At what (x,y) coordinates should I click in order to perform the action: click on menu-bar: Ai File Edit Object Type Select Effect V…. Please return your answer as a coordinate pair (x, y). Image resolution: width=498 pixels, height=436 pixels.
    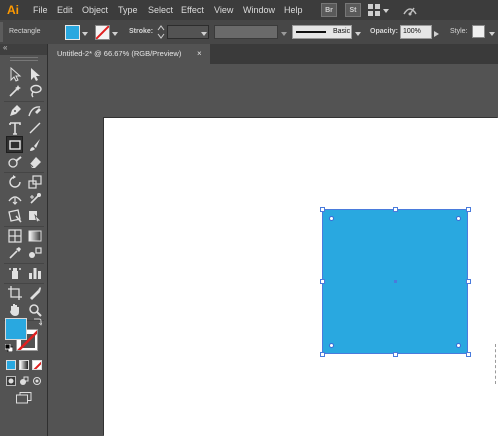
    Looking at the image, I should click on (249, 10).